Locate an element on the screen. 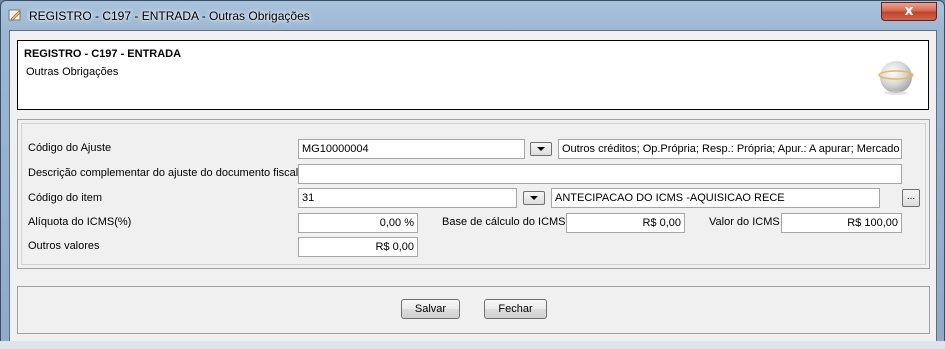 Image resolution: width=945 pixels, height=349 pixels. descricao-complementar-input is located at coordinates (600, 174).